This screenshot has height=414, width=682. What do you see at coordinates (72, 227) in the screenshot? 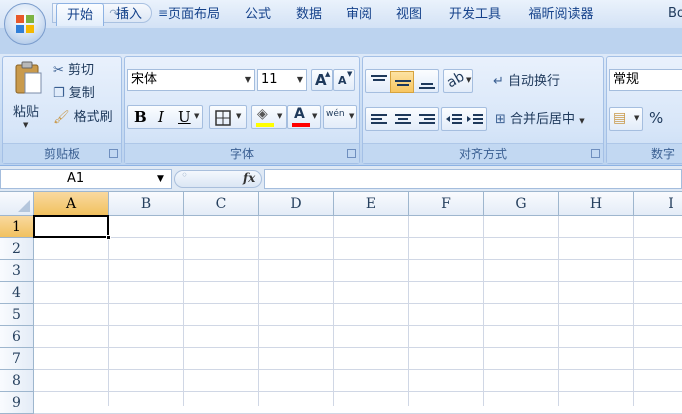
I see `active-cell` at bounding box center [72, 227].